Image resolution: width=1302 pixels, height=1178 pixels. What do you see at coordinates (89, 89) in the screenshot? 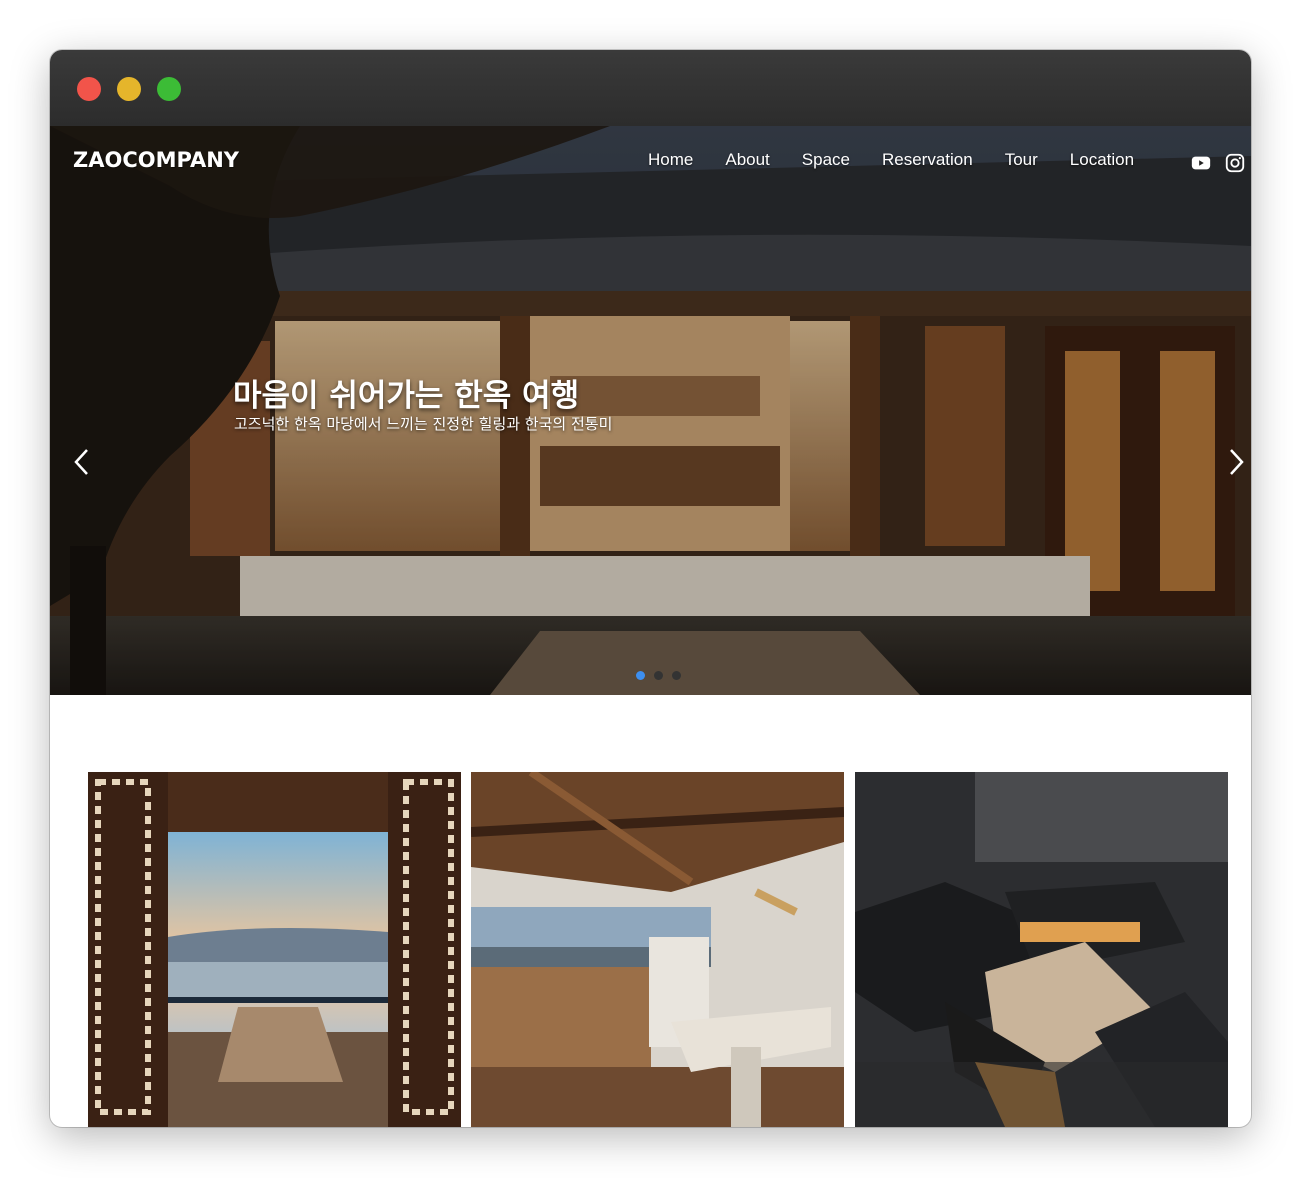
I see `close-window-button` at bounding box center [89, 89].